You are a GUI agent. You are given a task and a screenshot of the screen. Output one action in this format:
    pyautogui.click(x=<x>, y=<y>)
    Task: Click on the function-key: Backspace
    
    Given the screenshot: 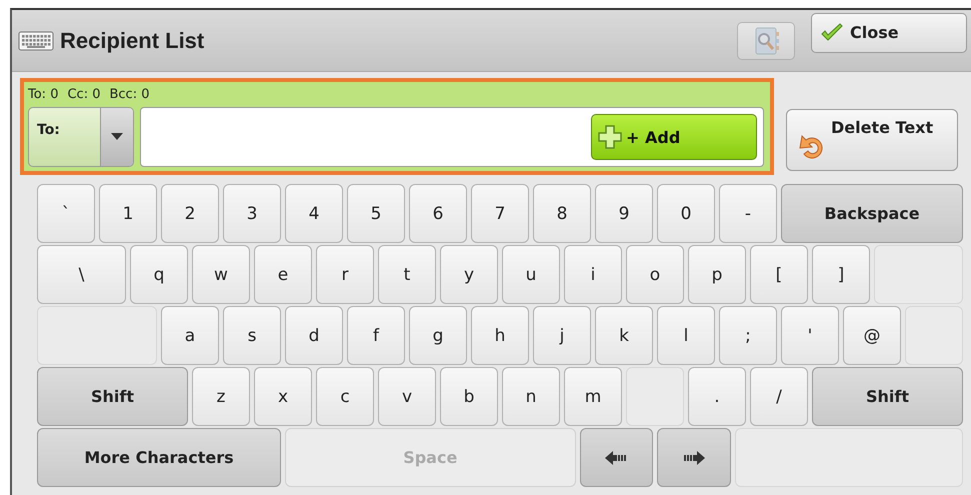 What is the action you would take?
    pyautogui.click(x=872, y=213)
    